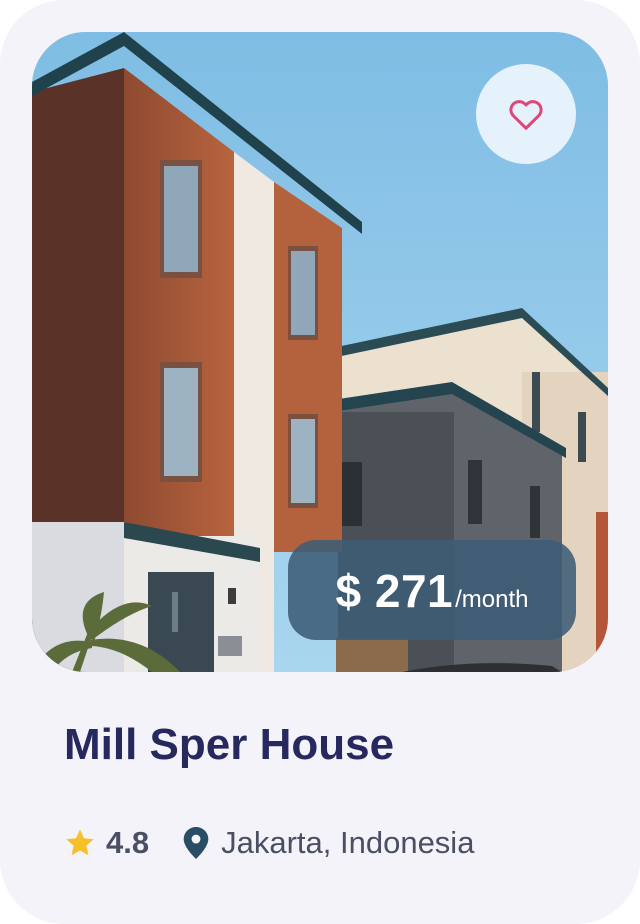  I want to click on rating-value: 4.8, so click(128, 842).